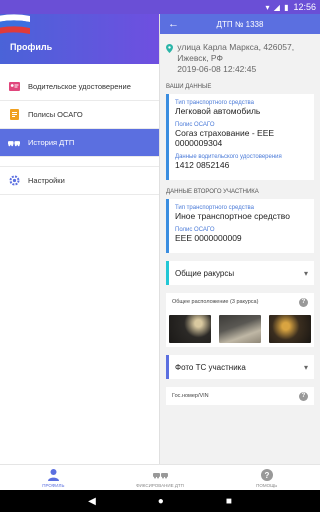  What do you see at coordinates (240, 273) in the screenshot?
I see `general-angles-accordion: Общие ракурсы ▾` at bounding box center [240, 273].